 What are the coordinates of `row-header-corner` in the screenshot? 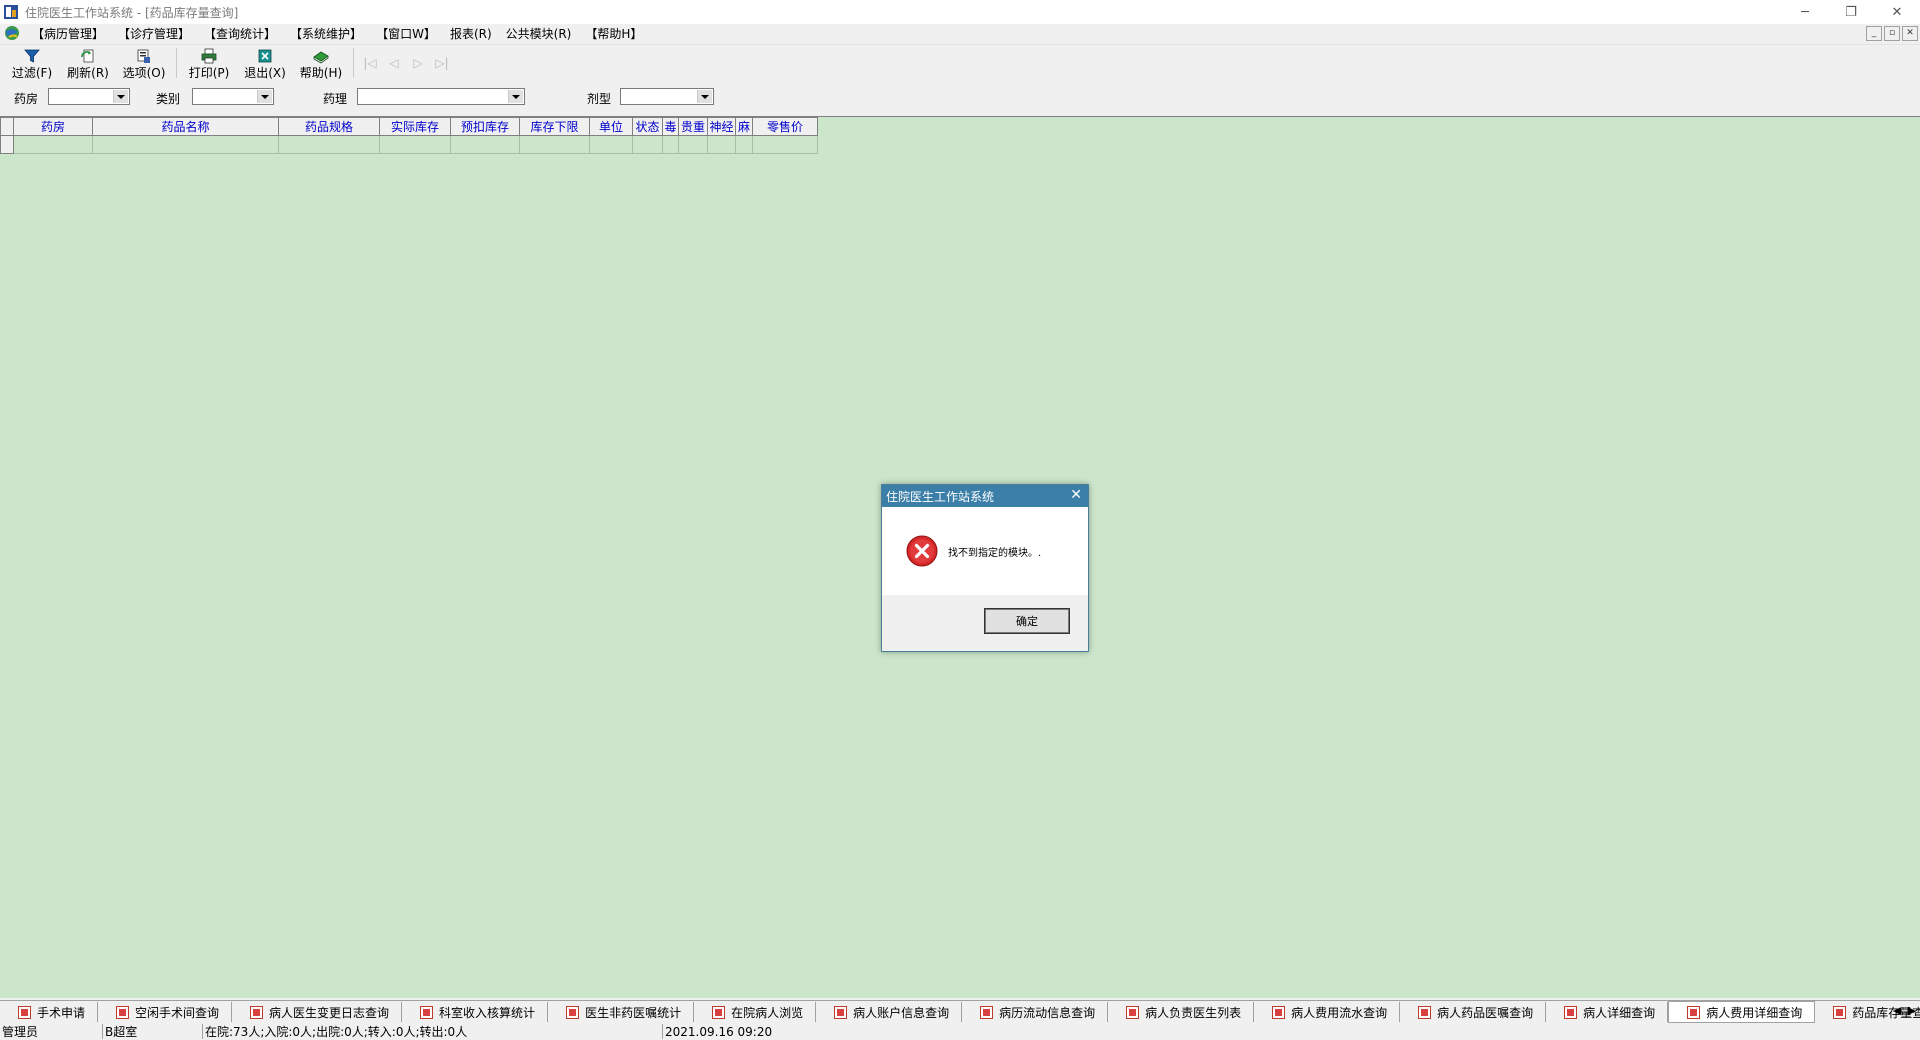 It's located at (7, 126).